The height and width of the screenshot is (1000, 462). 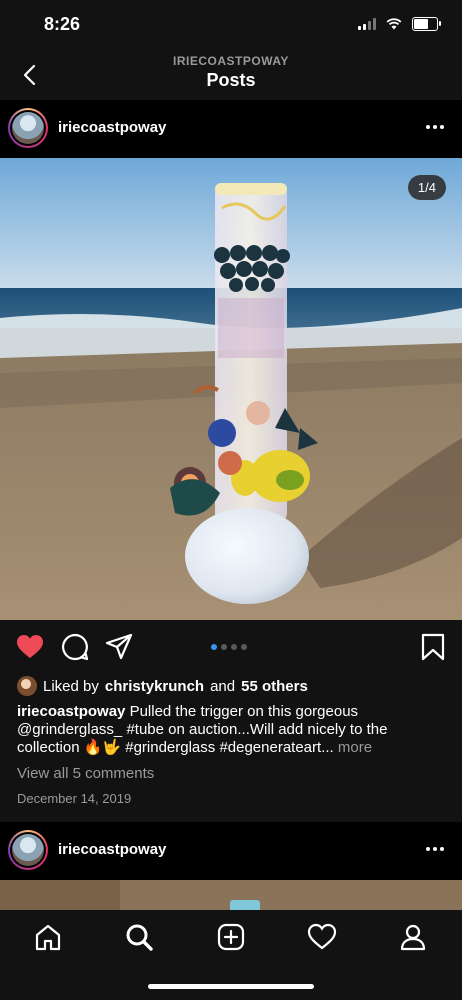 What do you see at coordinates (139, 937) in the screenshot?
I see `search-icon` at bounding box center [139, 937].